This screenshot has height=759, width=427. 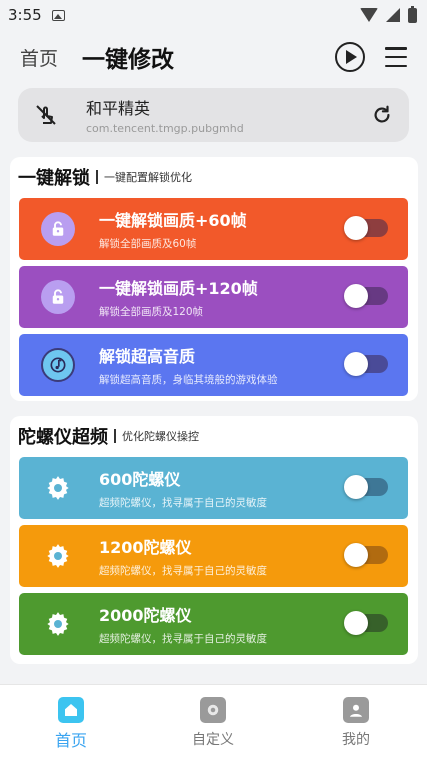 I want to click on nav-label: 我的, so click(x=356, y=740).